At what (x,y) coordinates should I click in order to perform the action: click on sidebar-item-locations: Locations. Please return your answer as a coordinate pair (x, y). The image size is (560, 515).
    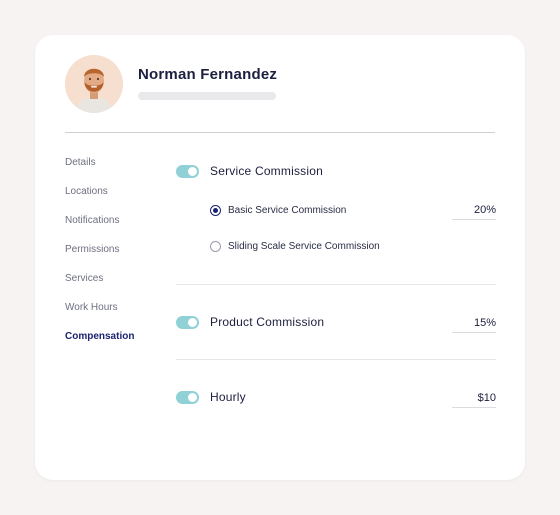
    Looking at the image, I should click on (99, 200).